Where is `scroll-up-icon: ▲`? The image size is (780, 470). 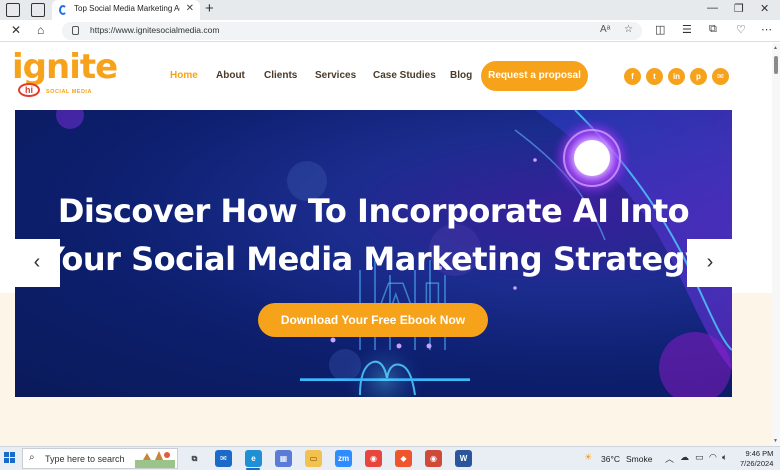
scroll-up-icon: ▲ is located at coordinates (775, 48).